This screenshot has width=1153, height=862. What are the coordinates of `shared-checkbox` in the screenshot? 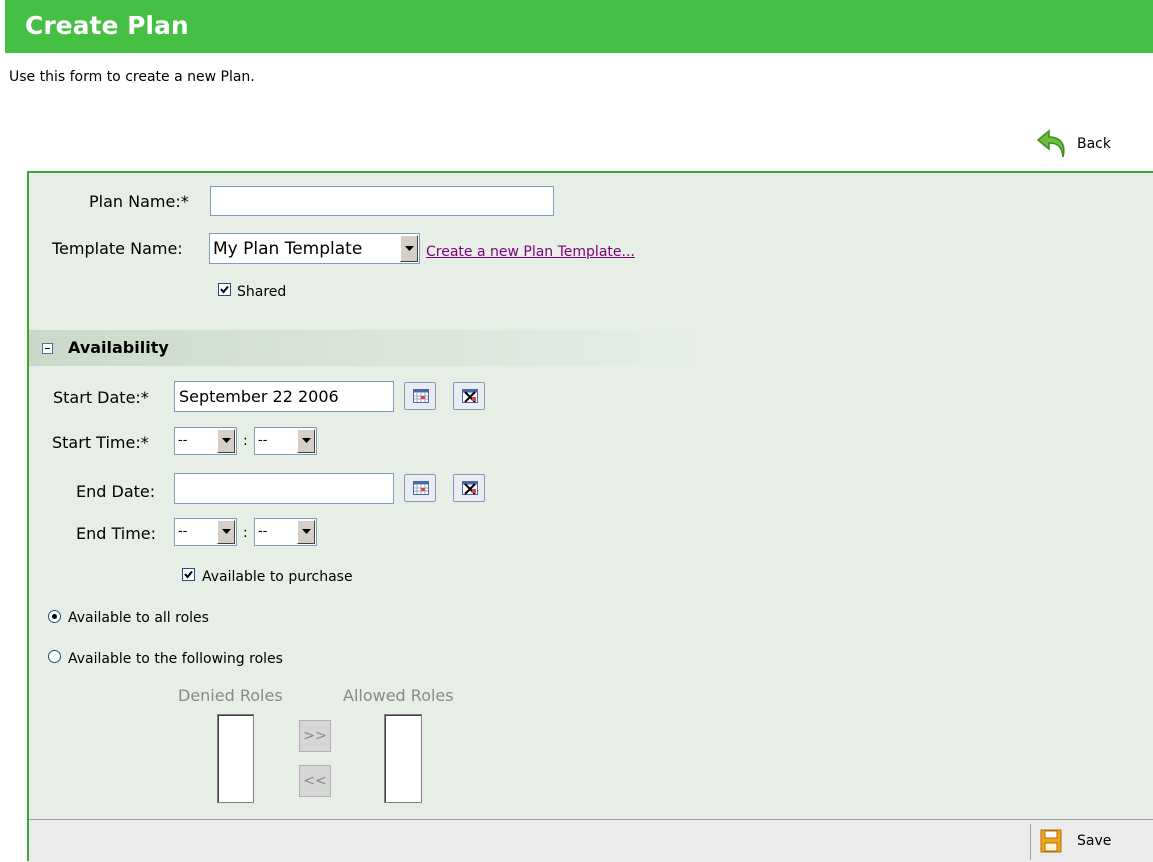 It's located at (224, 289).